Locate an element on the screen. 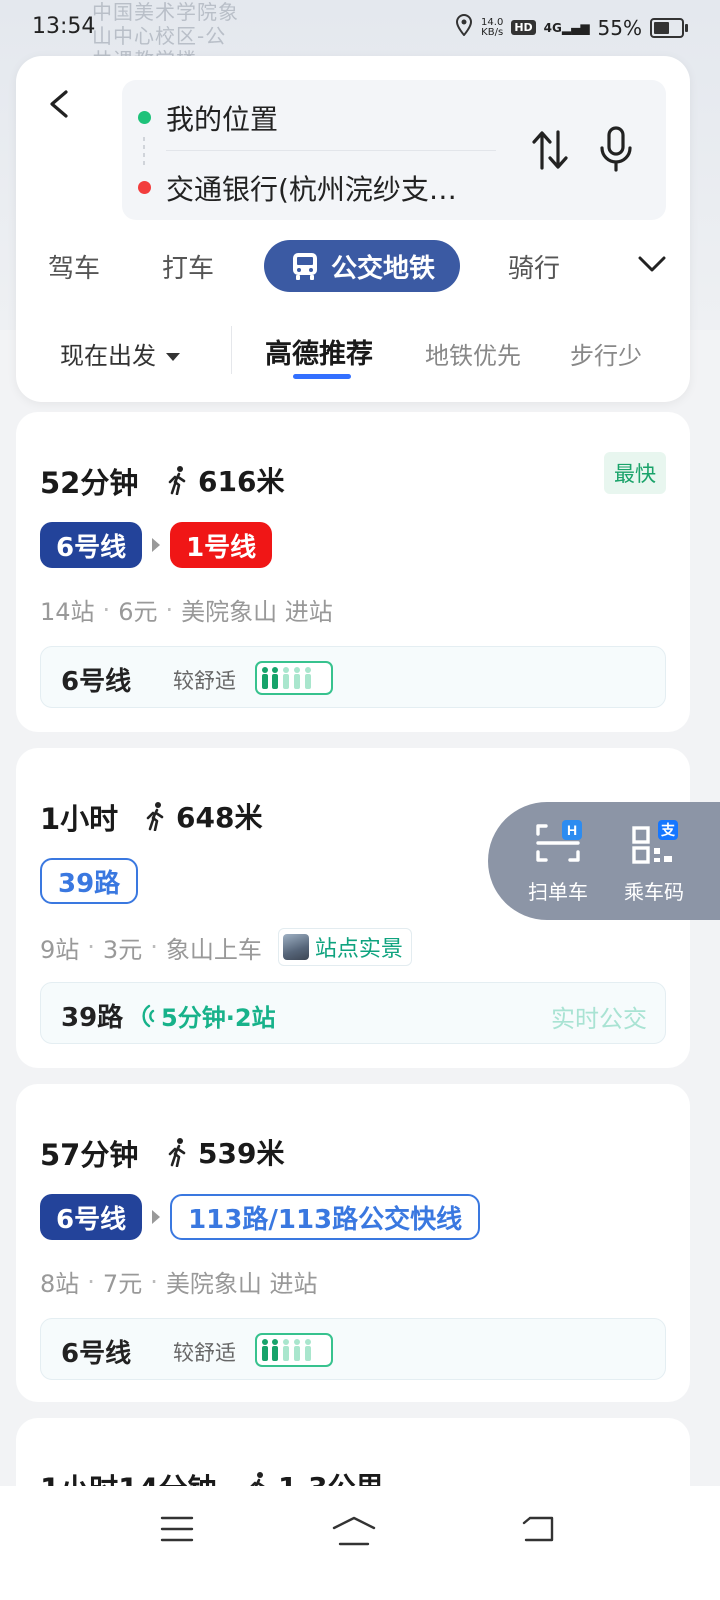  quick-action-widget: H 扫单车 支 乘车码 is located at coordinates (604, 861).